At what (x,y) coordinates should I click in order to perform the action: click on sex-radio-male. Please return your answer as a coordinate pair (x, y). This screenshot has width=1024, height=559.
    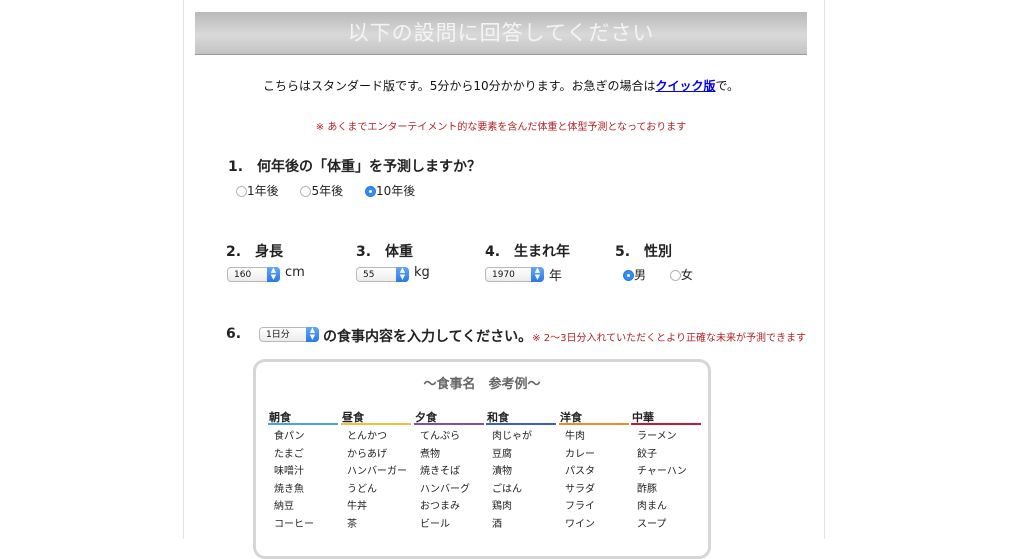
    Looking at the image, I should click on (628, 275).